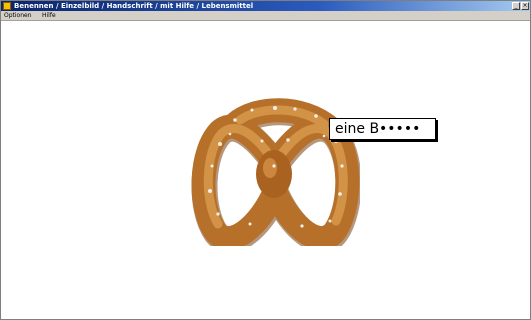  What do you see at coordinates (18, 15) in the screenshot?
I see `menu-optionen: Optionen` at bounding box center [18, 15].